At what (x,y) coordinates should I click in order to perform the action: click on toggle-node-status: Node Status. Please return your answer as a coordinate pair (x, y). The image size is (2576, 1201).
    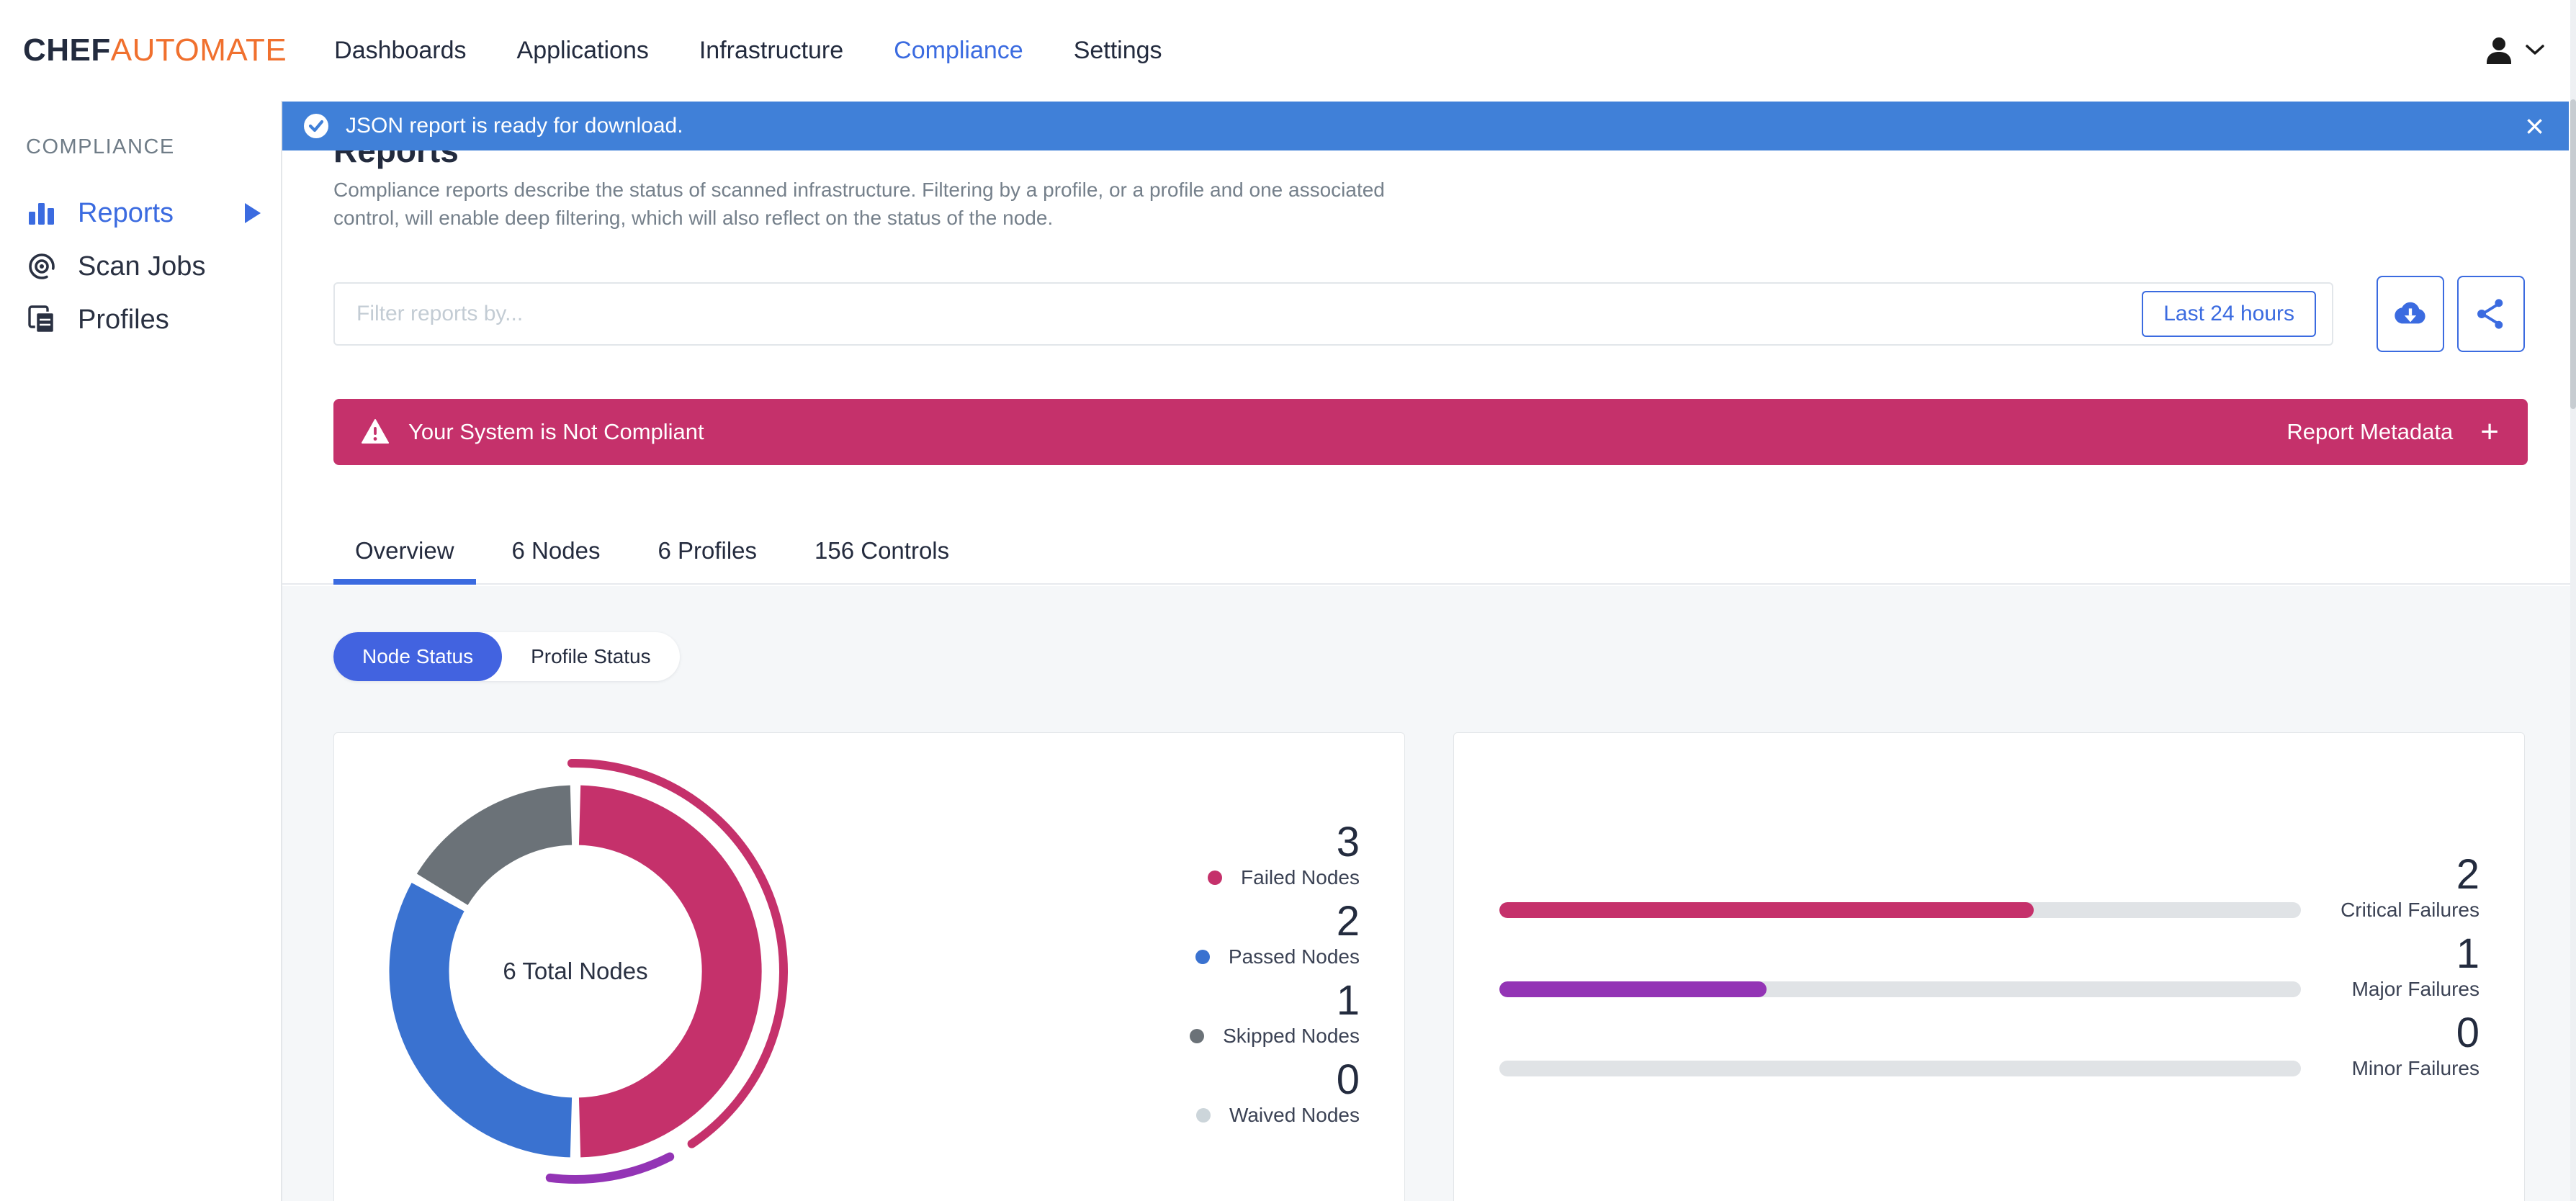
    Looking at the image, I should click on (418, 656).